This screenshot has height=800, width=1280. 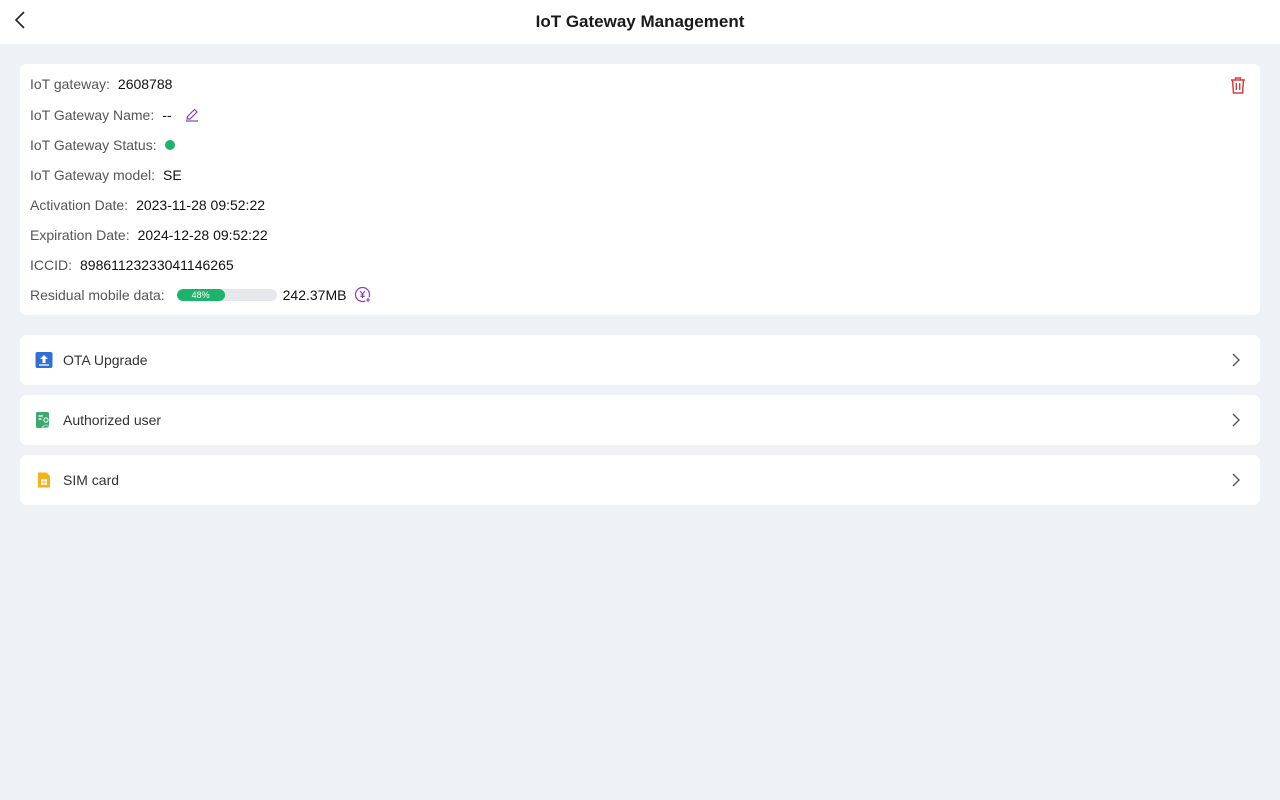 I want to click on back-button, so click(x=20, y=20).